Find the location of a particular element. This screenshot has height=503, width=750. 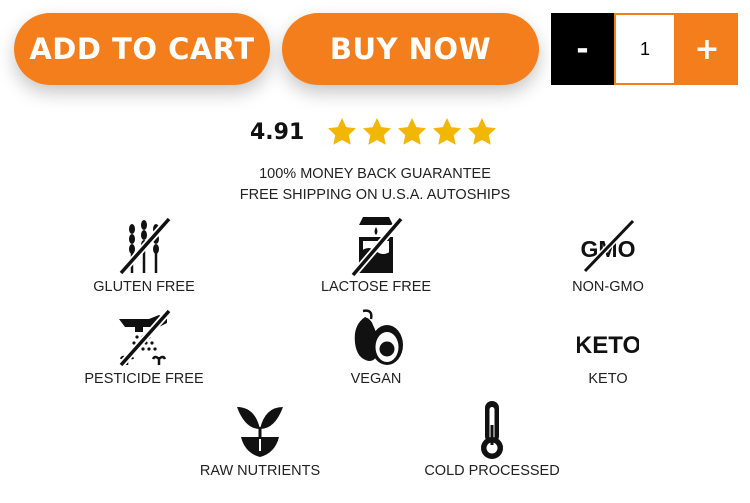

quantity-stepper: - + is located at coordinates (644, 49).